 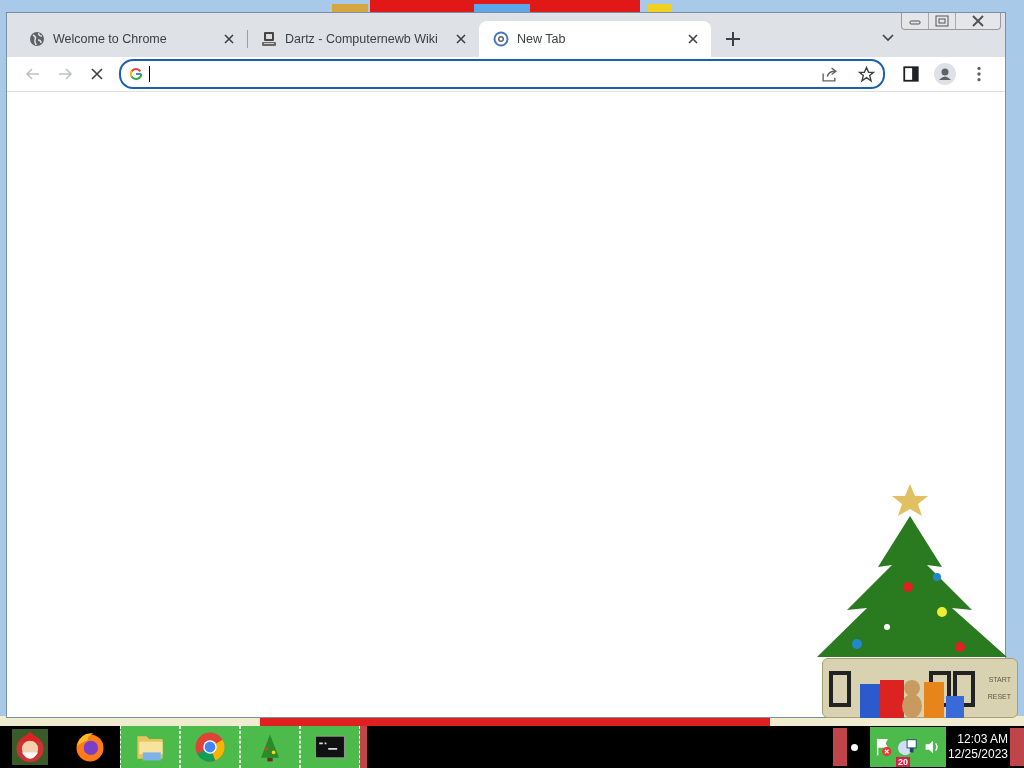 I want to click on loading-icon, so click(x=501, y=39).